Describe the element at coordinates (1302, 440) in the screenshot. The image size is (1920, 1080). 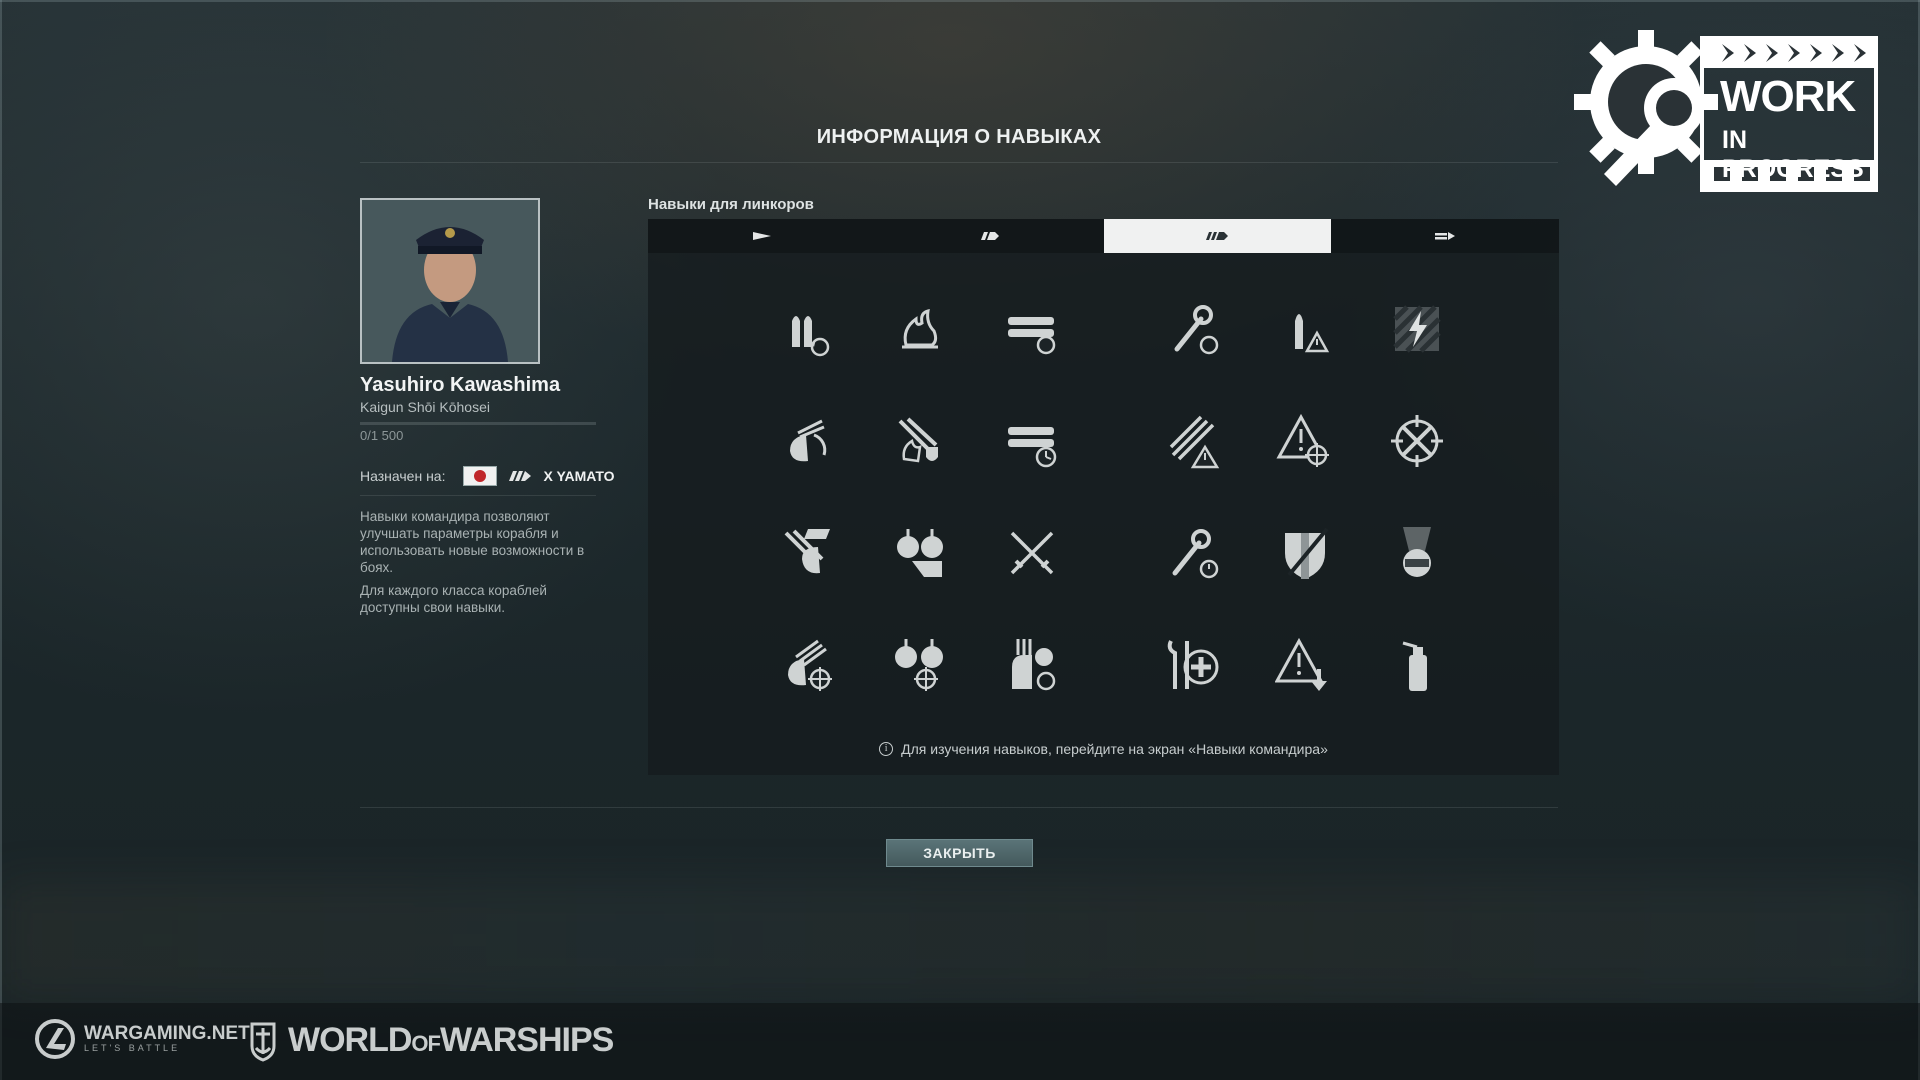
I see `warning-crosshair-icon` at that location.